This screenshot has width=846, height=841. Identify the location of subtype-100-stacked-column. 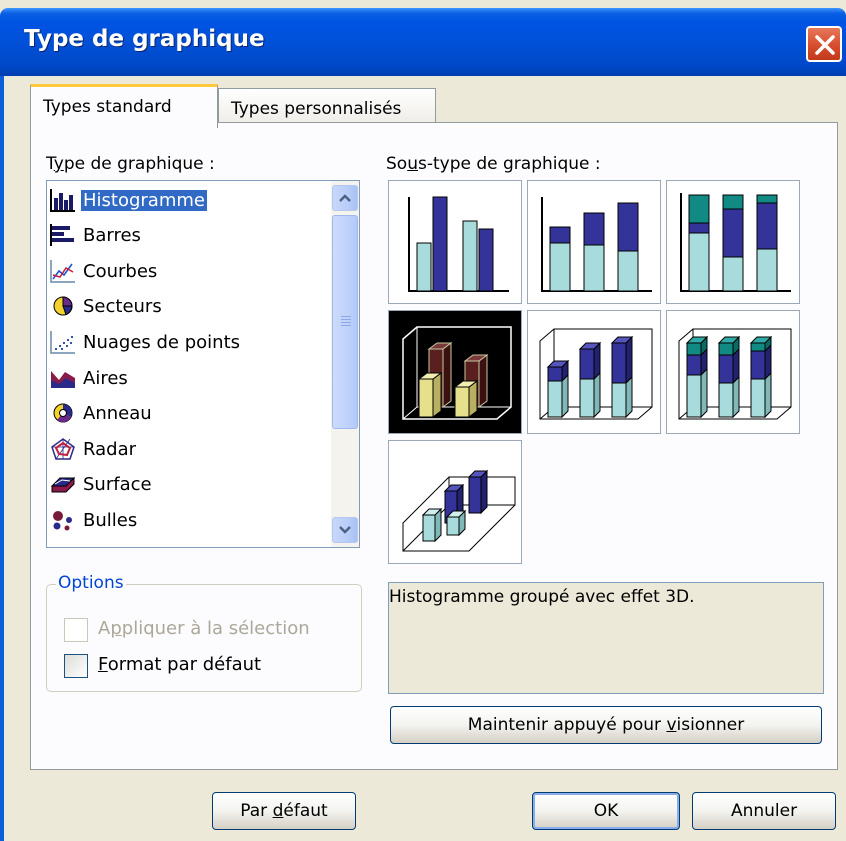
(733, 242).